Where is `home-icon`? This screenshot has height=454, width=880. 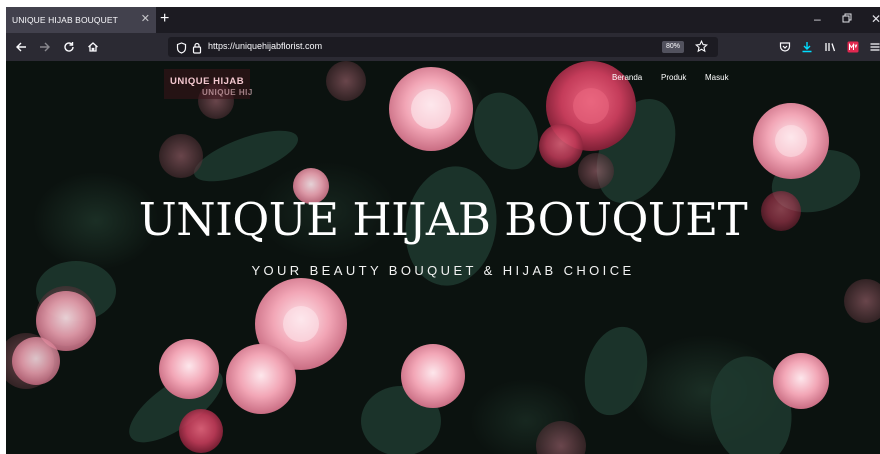 home-icon is located at coordinates (93, 47).